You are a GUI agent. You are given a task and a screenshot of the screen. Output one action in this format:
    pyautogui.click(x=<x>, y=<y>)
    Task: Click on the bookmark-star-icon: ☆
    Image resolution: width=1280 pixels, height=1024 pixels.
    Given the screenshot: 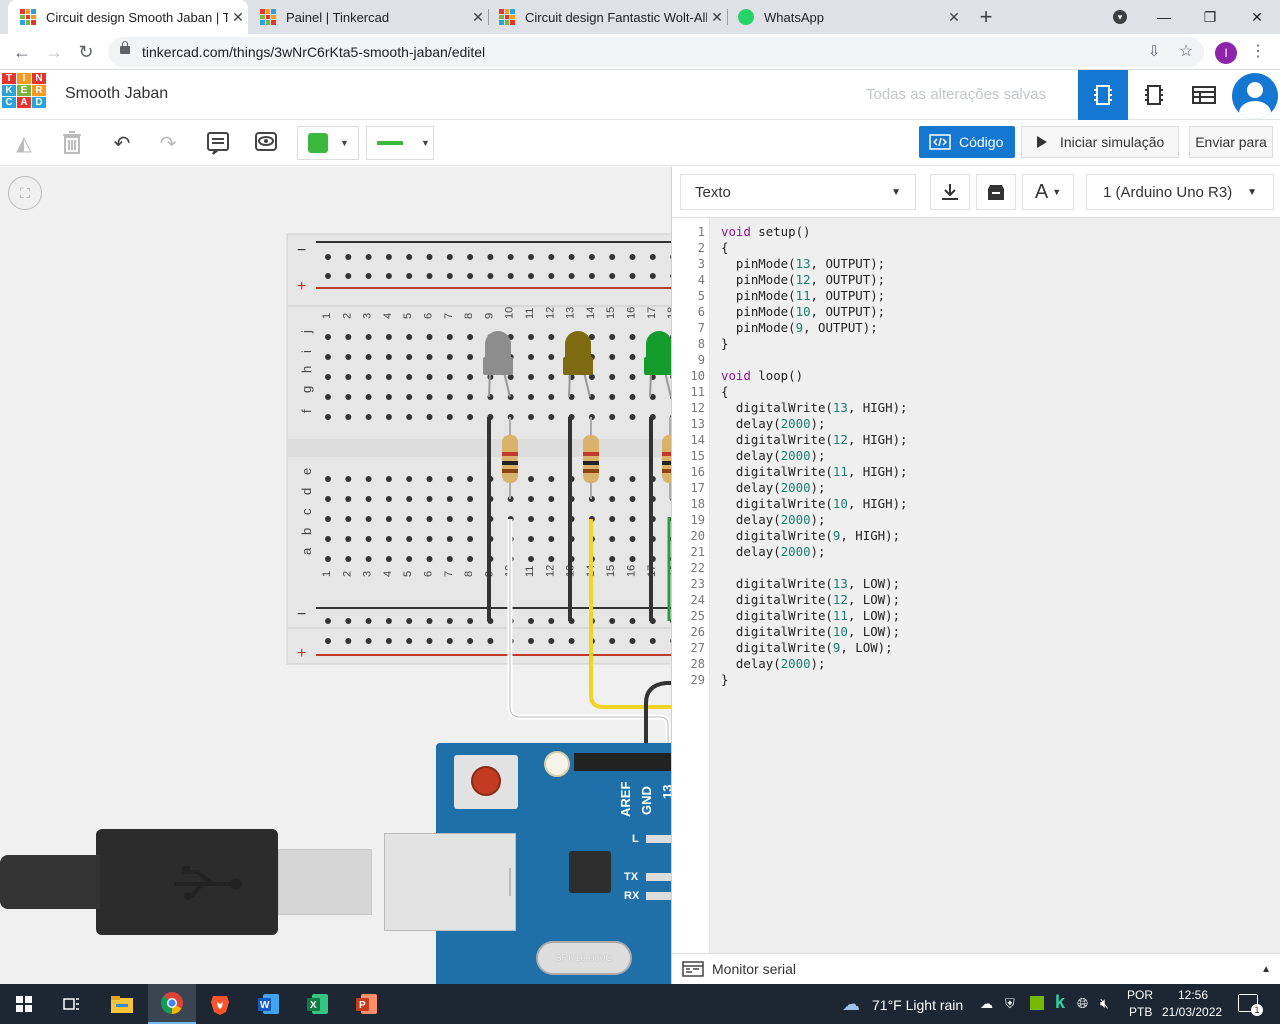 What is the action you would take?
    pyautogui.click(x=1186, y=52)
    